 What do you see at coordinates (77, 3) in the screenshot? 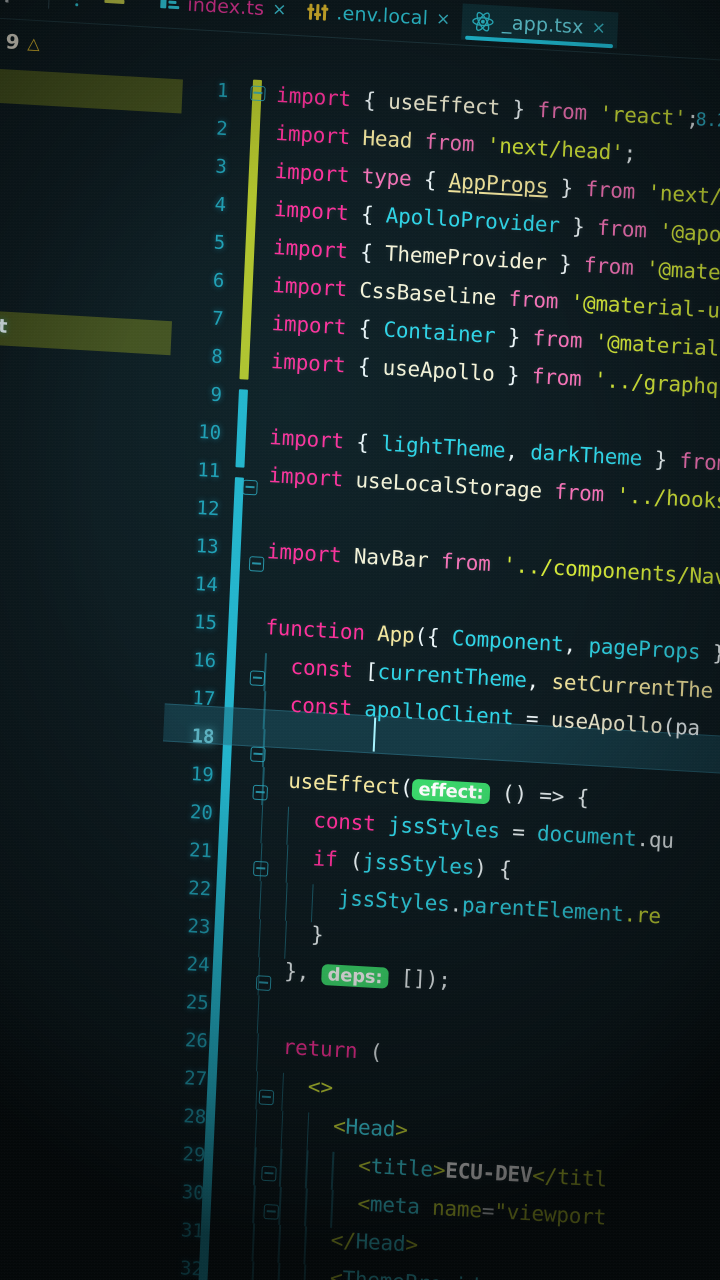
I see `more-options-icon` at bounding box center [77, 3].